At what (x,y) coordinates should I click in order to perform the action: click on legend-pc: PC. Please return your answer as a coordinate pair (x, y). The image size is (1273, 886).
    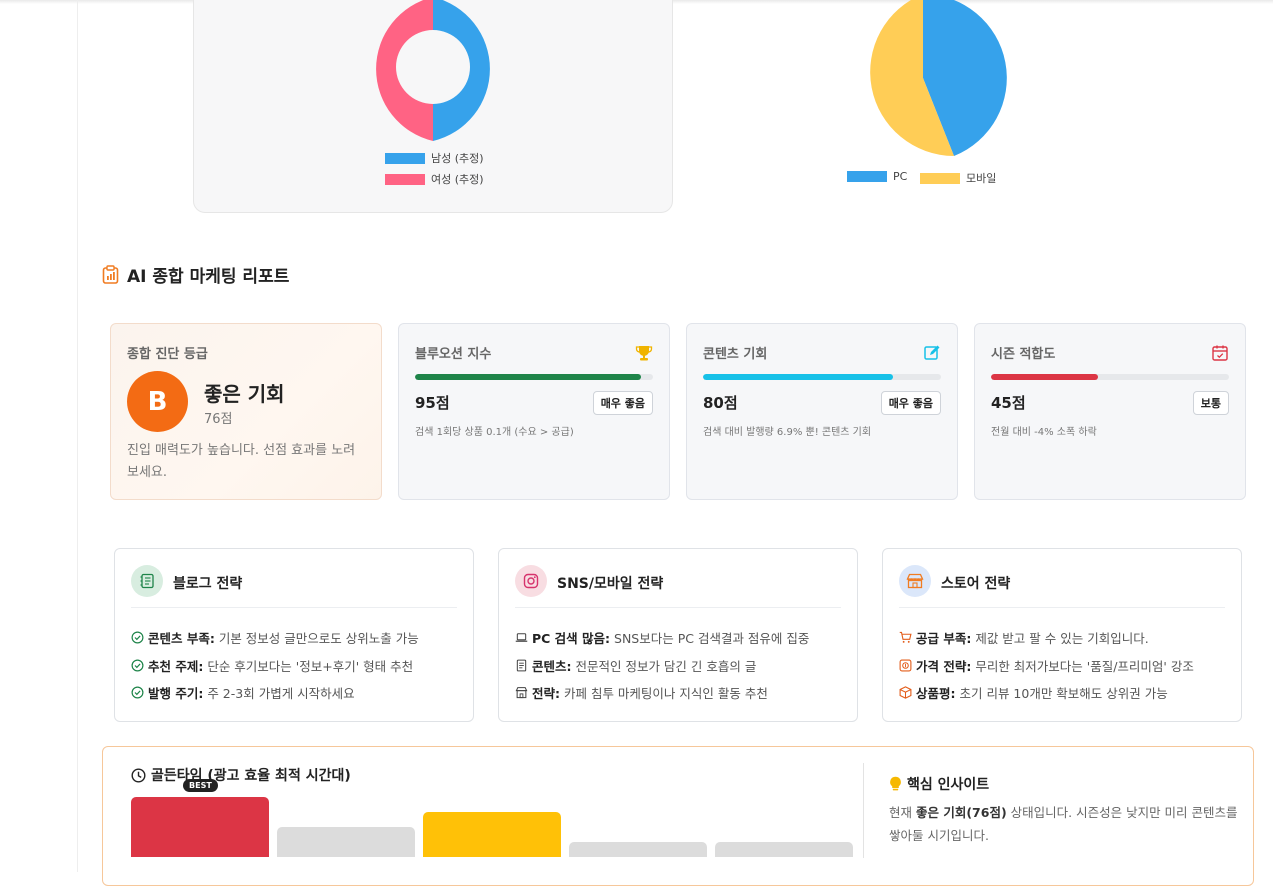
    Looking at the image, I should click on (877, 176).